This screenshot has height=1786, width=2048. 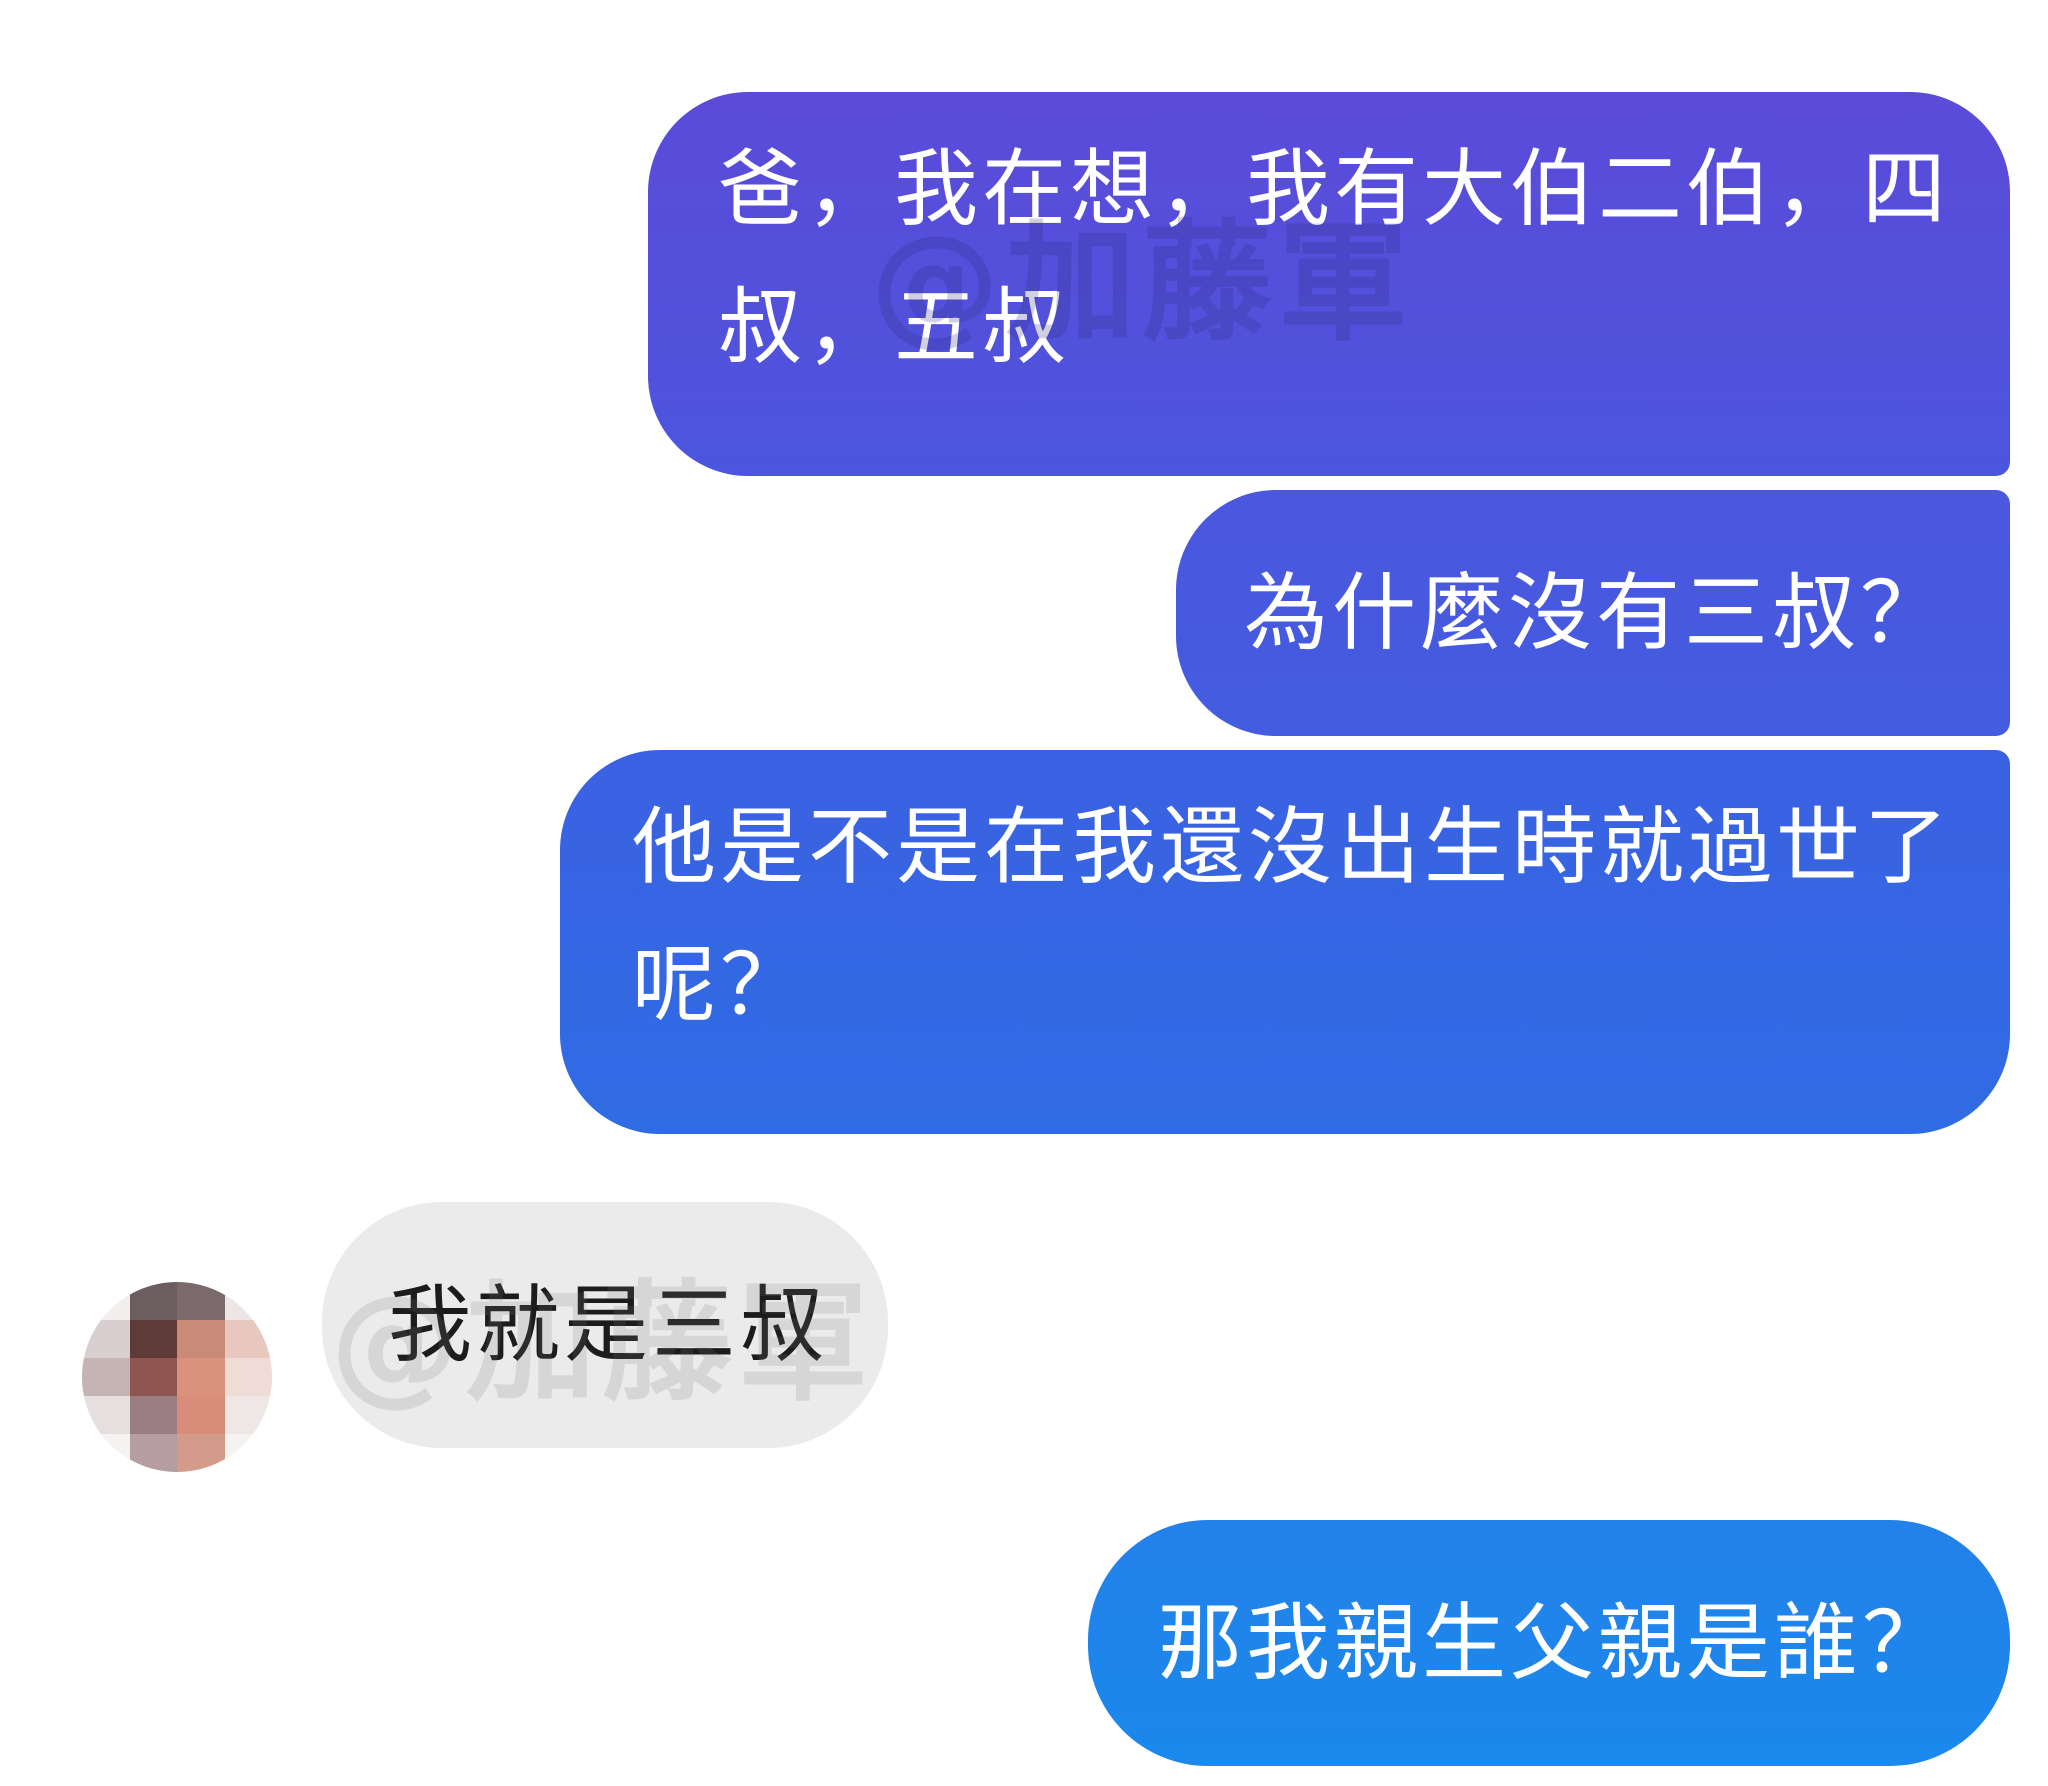 I want to click on incoming-message-bubble: 我就是三叔, so click(x=605, y=1325).